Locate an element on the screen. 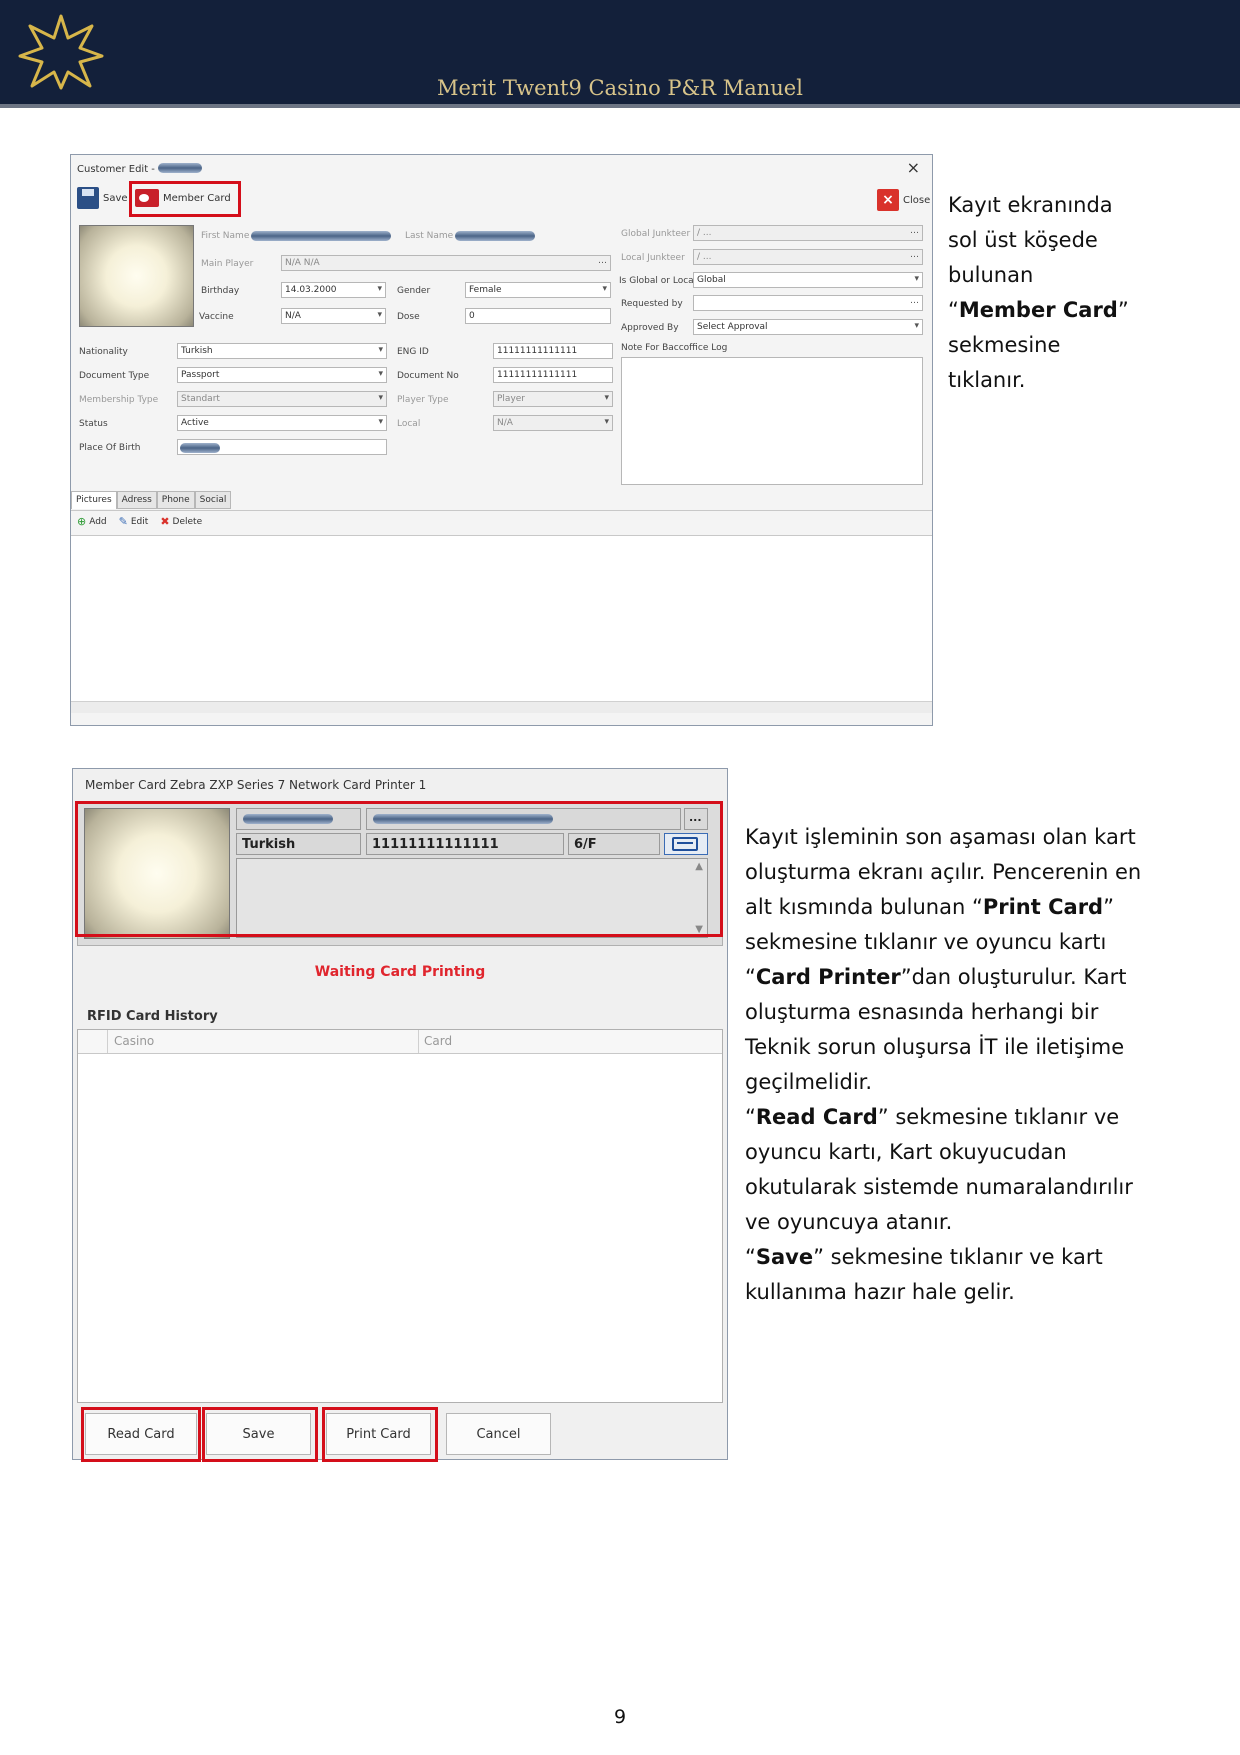  first-name-label: First Name is located at coordinates (225, 236).